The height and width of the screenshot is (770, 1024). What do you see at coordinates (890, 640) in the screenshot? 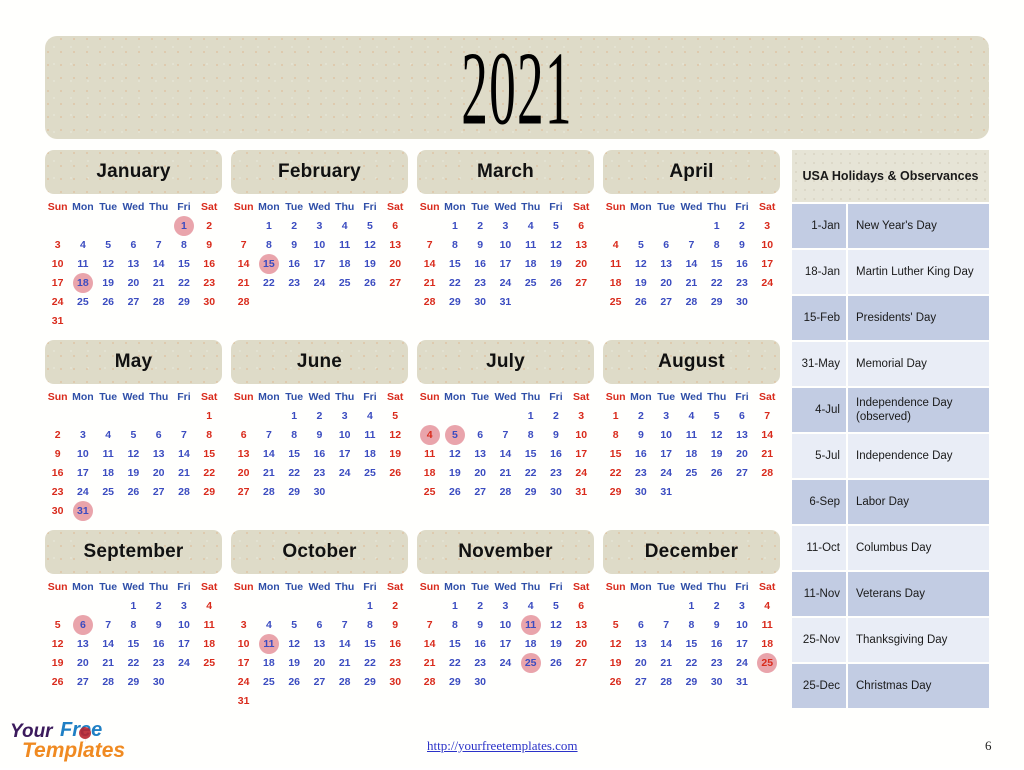
I see `holiday-row: 25-Nov Thanksgiving Day` at bounding box center [890, 640].